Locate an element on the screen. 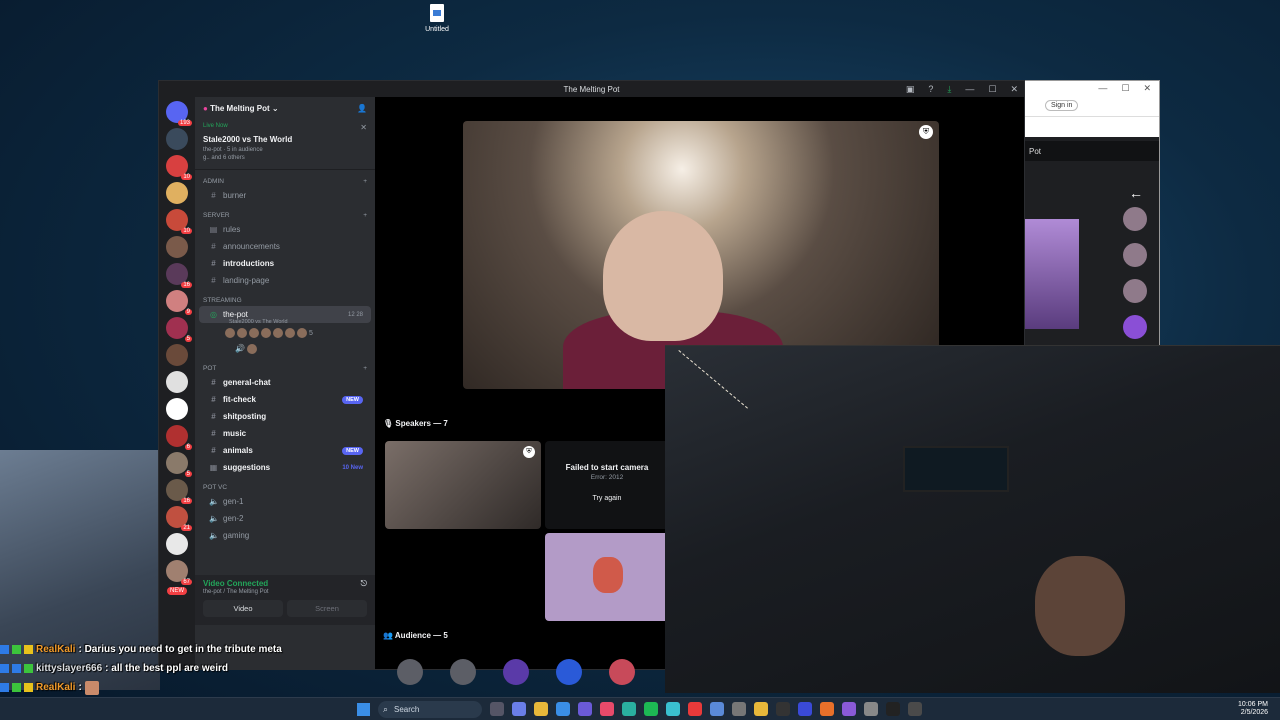 This screenshot has width=1280, height=720. video-connected-status: Video Connected is located at coordinates (235, 584).